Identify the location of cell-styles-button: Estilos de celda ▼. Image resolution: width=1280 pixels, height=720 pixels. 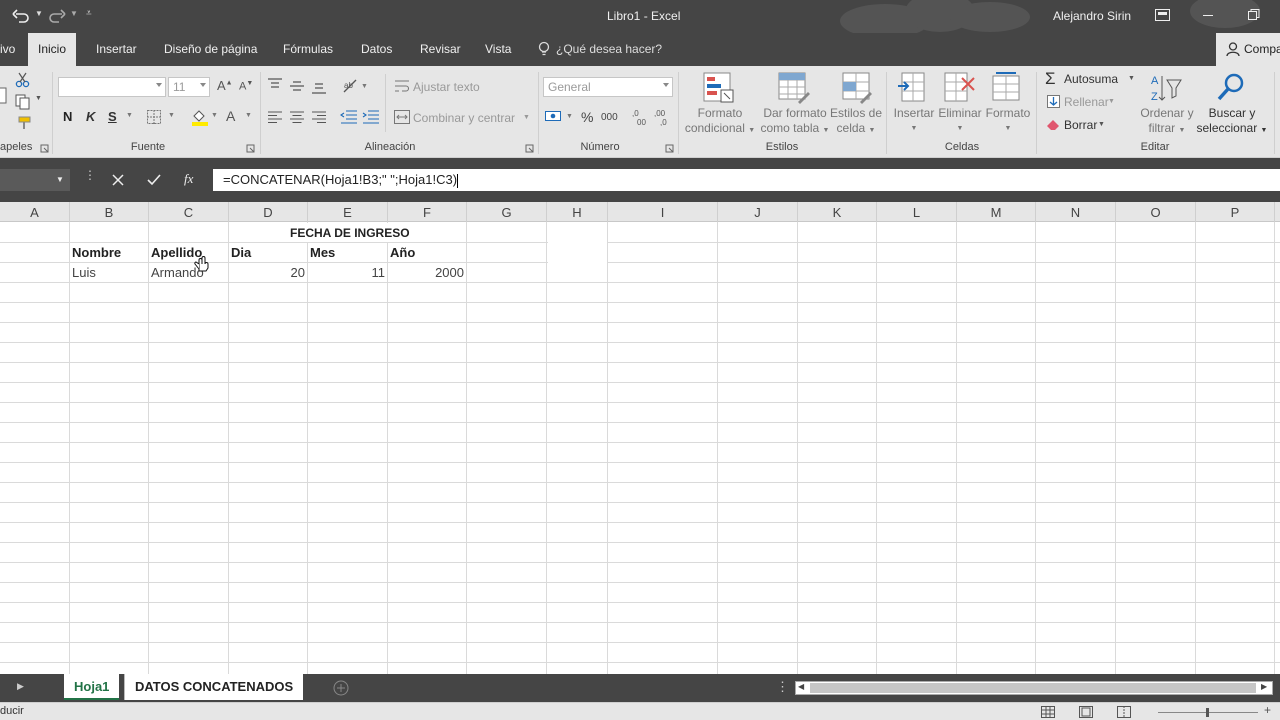
(856, 122).